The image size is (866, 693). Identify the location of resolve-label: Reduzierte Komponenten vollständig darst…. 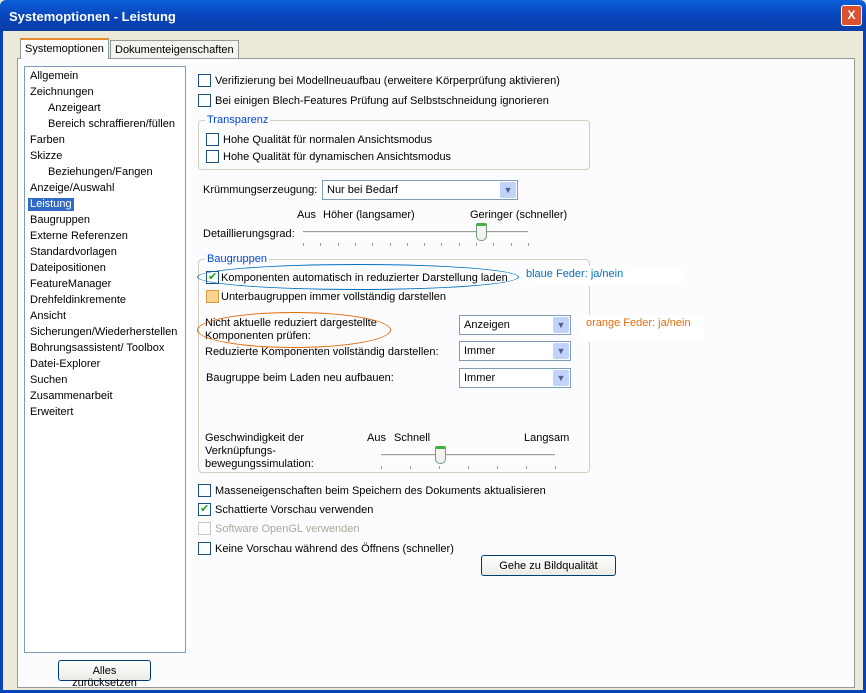
(322, 352).